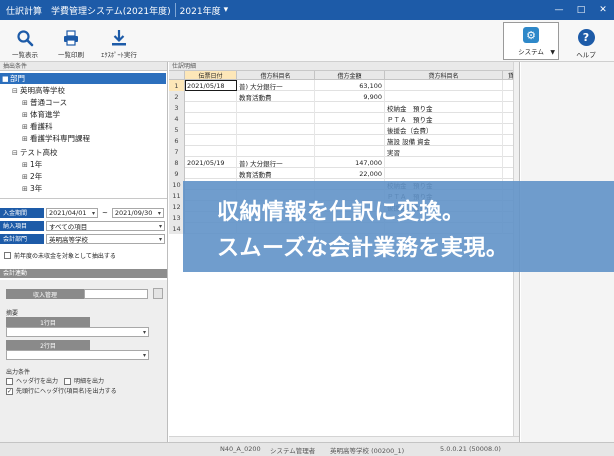 This screenshot has height=456, width=614. What do you see at coordinates (177, 96) in the screenshot?
I see `row-number: 2` at bounding box center [177, 96].